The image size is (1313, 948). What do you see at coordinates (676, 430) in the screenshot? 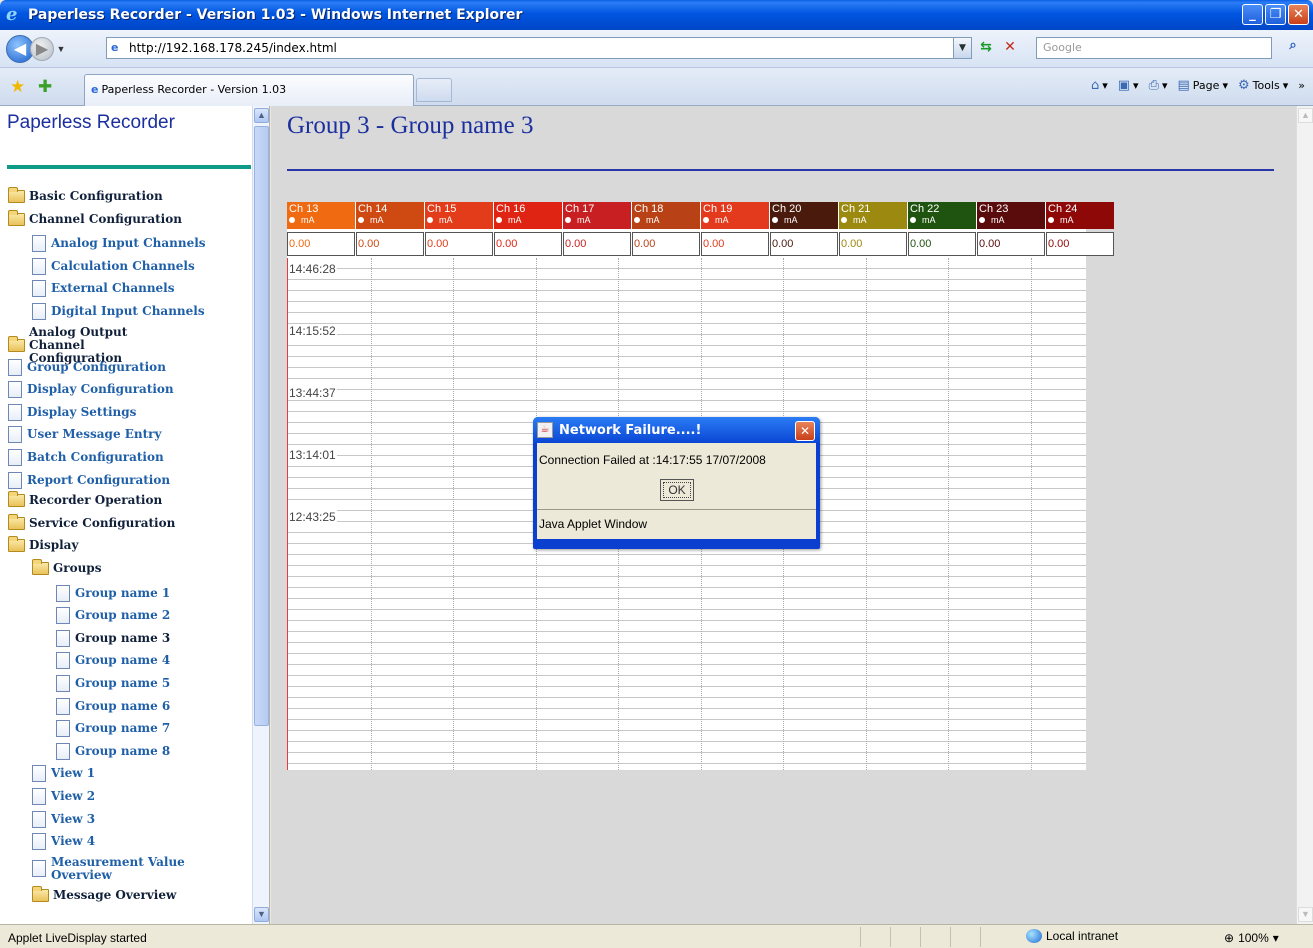
I see `dialog-titlebar: ☕ Network Failure....!` at bounding box center [676, 430].